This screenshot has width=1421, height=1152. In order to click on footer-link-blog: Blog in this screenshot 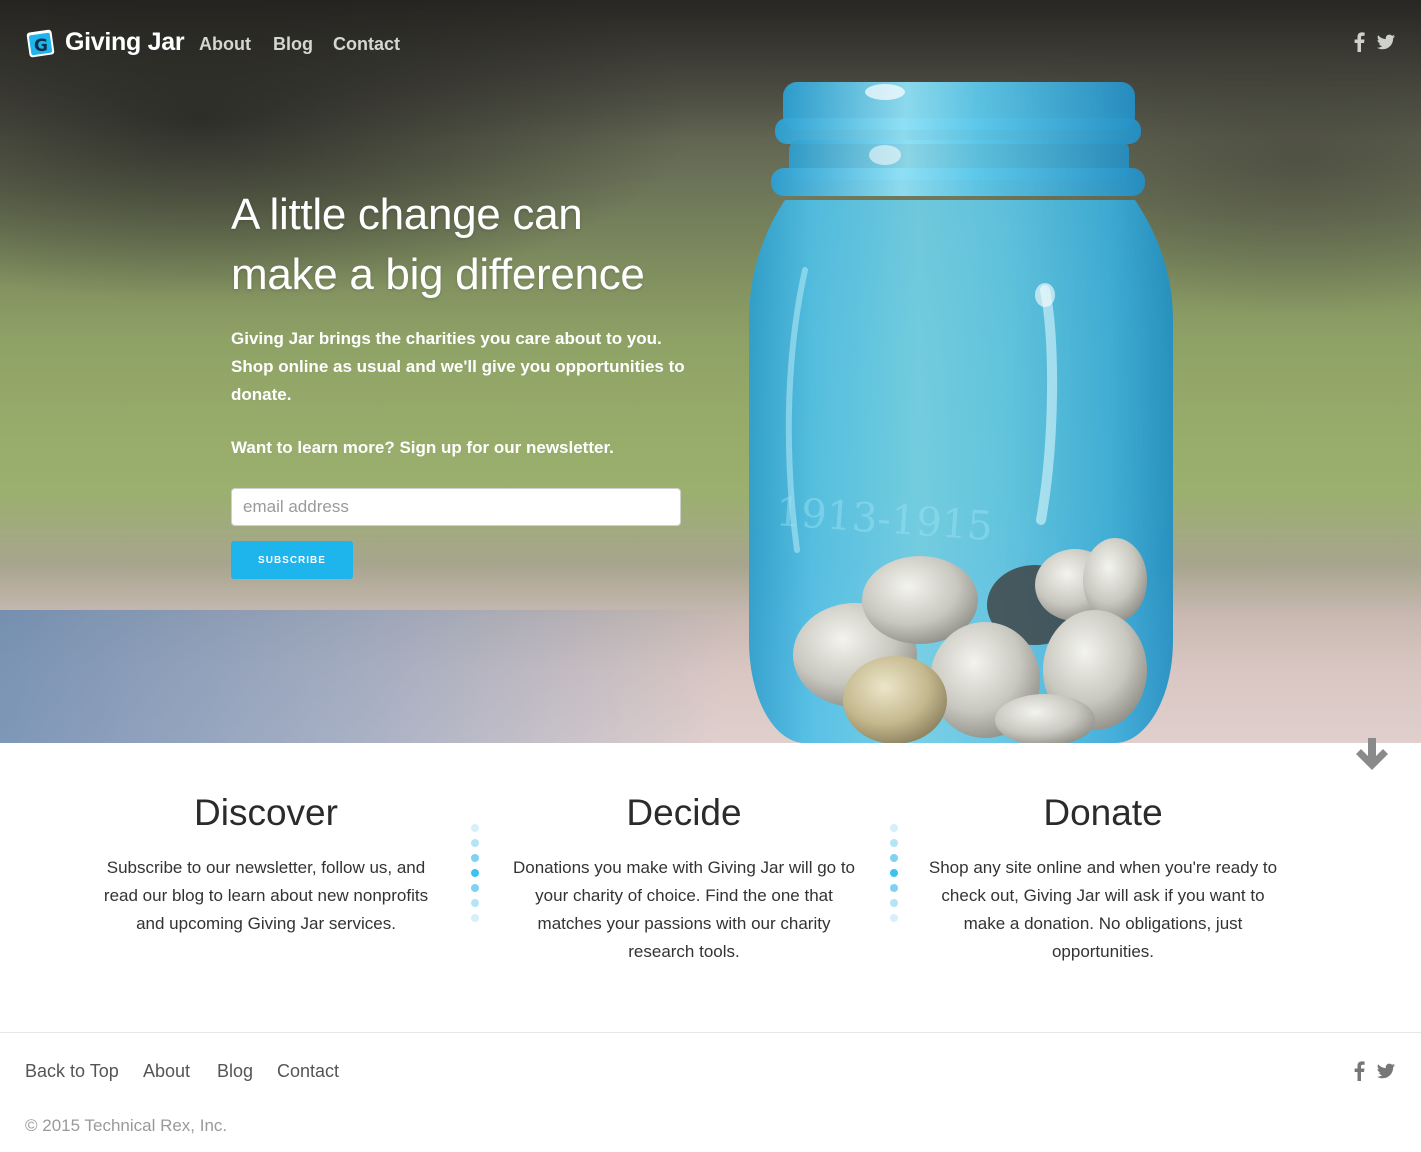, I will do `click(235, 1071)`.